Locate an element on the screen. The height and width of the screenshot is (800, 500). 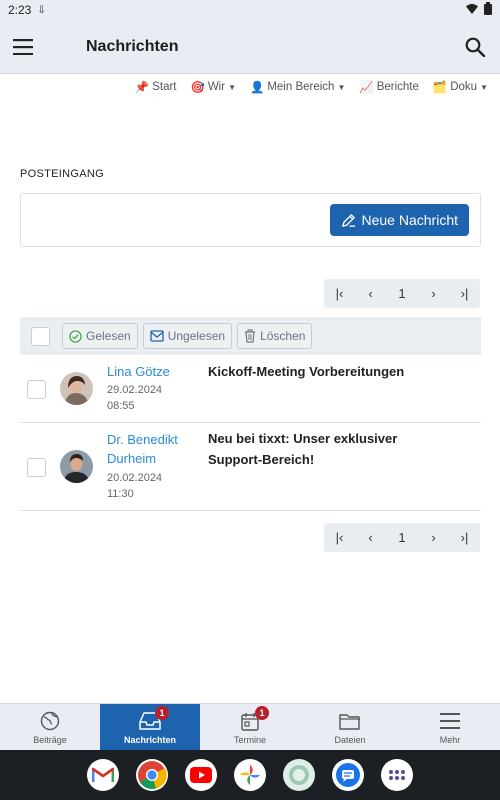
chrome-app-icon is located at coordinates (152, 775).